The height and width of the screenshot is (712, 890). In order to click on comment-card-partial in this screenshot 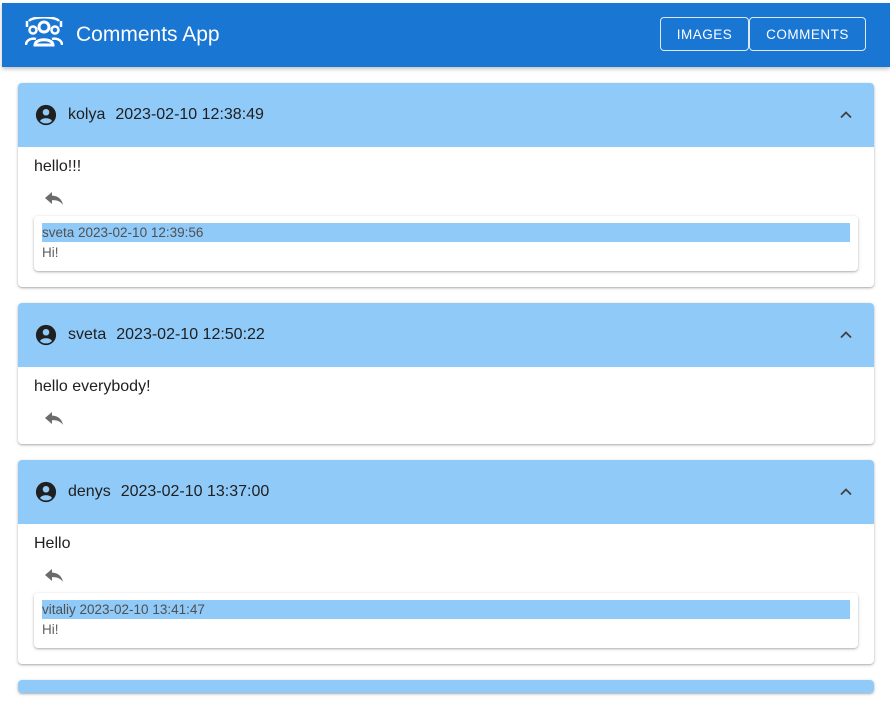, I will do `click(446, 686)`.